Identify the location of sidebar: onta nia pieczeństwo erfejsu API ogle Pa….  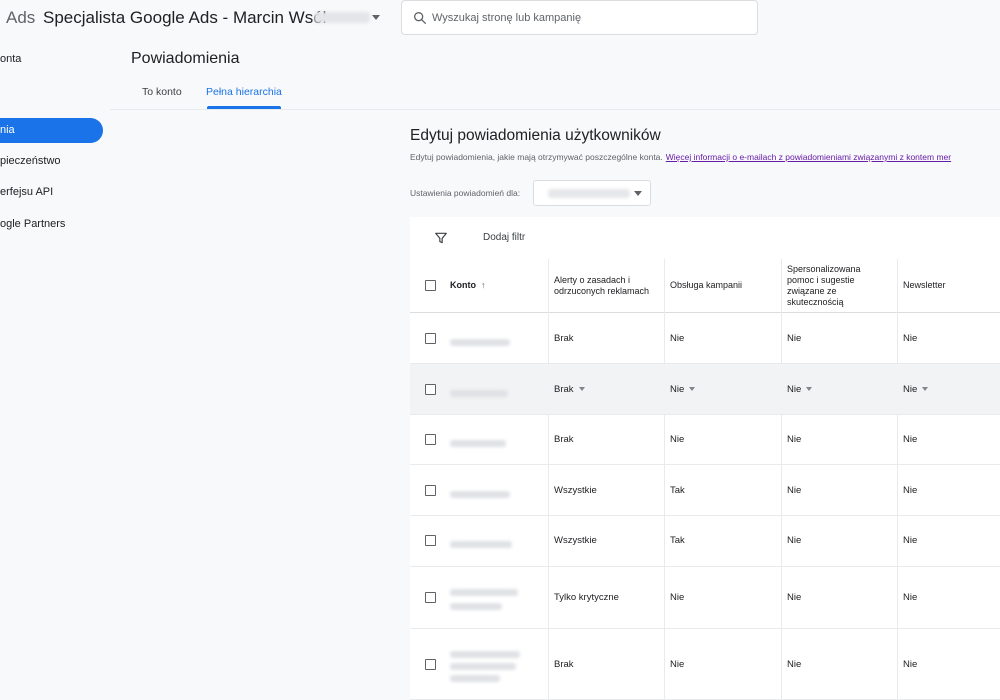
(55, 370).